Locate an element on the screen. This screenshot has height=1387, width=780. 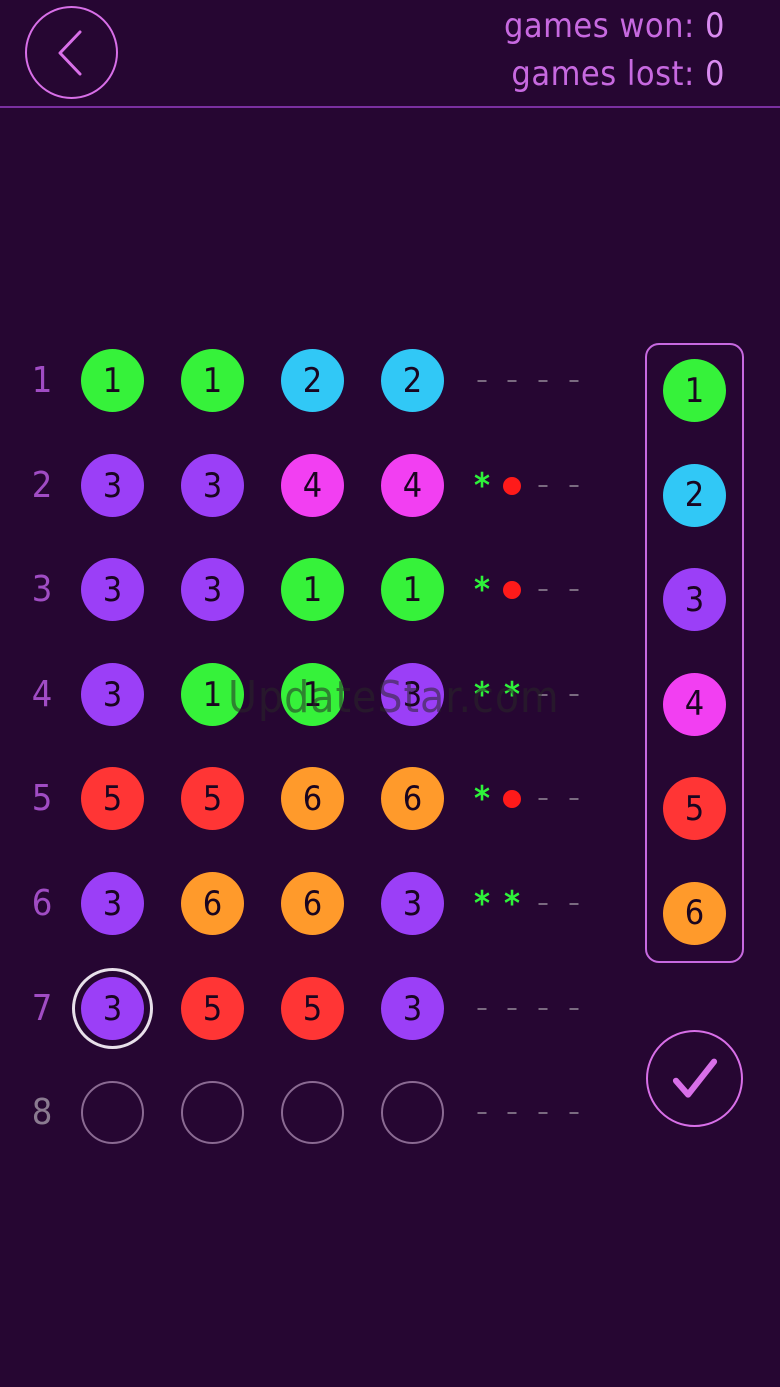
games-lost-label: games lost: is located at coordinates (603, 74).